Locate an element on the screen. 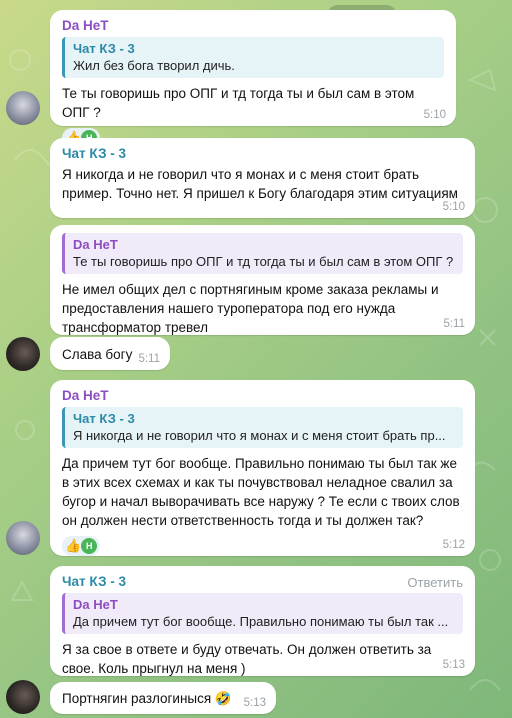 The image size is (512, 718). message-bubble: Портнягин разлогиныся 🤣 5:13 is located at coordinates (163, 698).